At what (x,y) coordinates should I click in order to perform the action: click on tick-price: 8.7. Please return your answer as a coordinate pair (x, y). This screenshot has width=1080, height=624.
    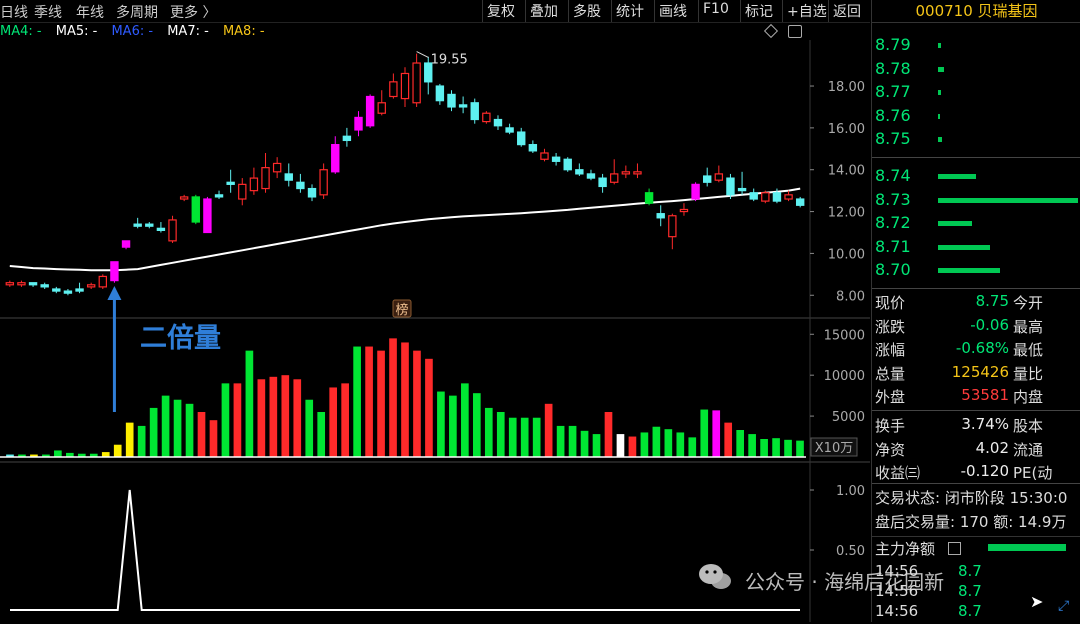
    Looking at the image, I should click on (970, 591).